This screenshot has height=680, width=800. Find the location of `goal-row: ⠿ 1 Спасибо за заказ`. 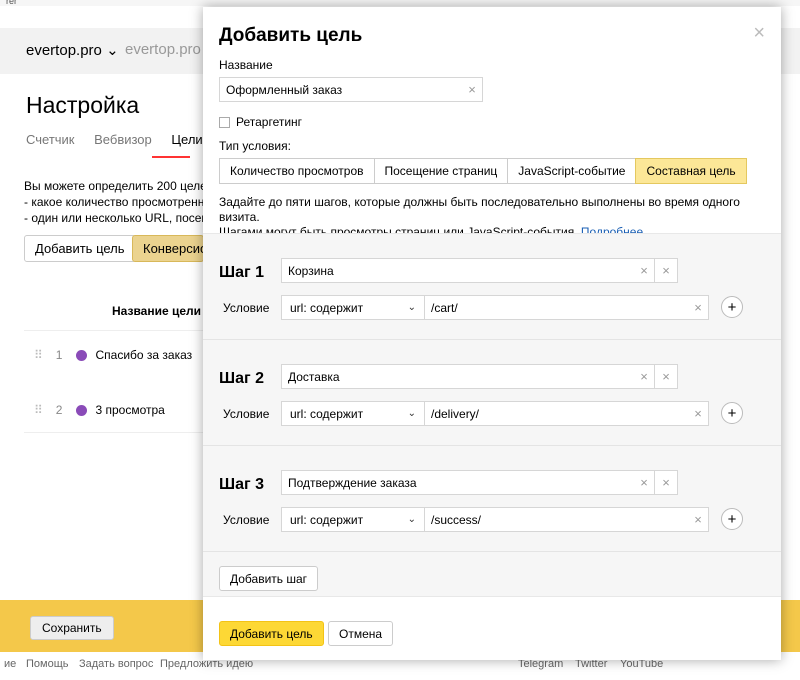

goal-row: ⠿ 1 Спасибо за заказ is located at coordinates (113, 355).